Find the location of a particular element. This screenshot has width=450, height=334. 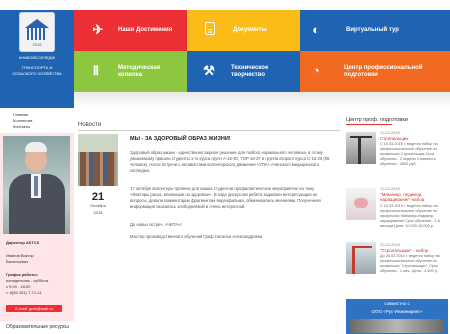

tile-shadow is located at coordinates (262, 100).